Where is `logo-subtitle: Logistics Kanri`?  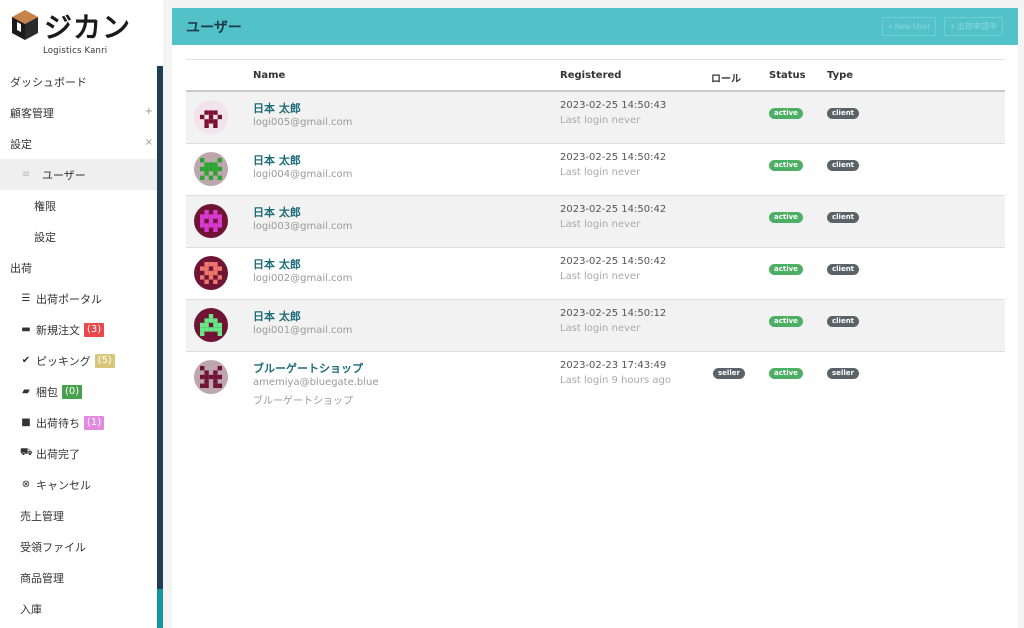 logo-subtitle: Logistics Kanri is located at coordinates (75, 51).